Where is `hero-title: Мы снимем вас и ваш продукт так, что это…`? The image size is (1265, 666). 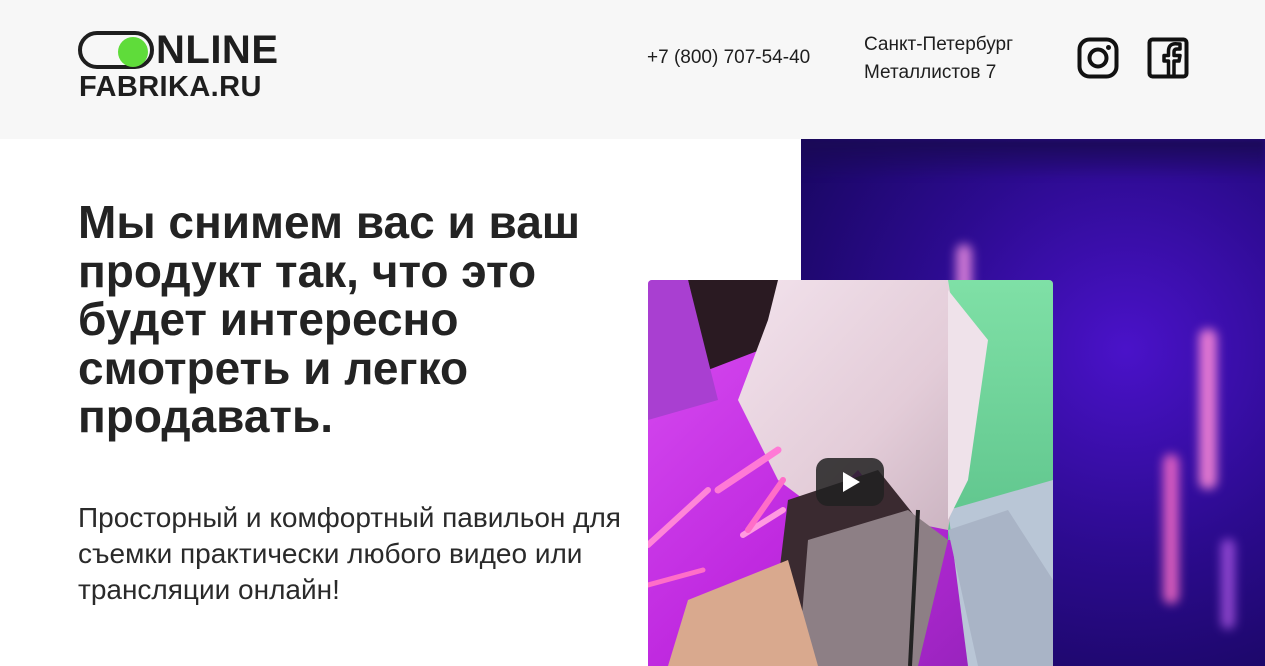
hero-title: Мы снимем вас и ваш продукт так, что это… is located at coordinates (329, 319).